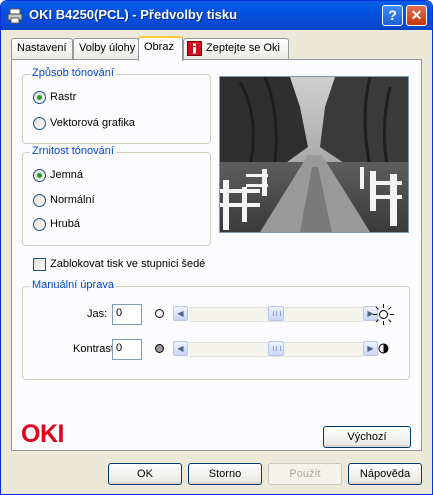 The image size is (433, 495). Describe the element at coordinates (276, 348) in the screenshot. I see `contrast-slider-thumb` at that location.